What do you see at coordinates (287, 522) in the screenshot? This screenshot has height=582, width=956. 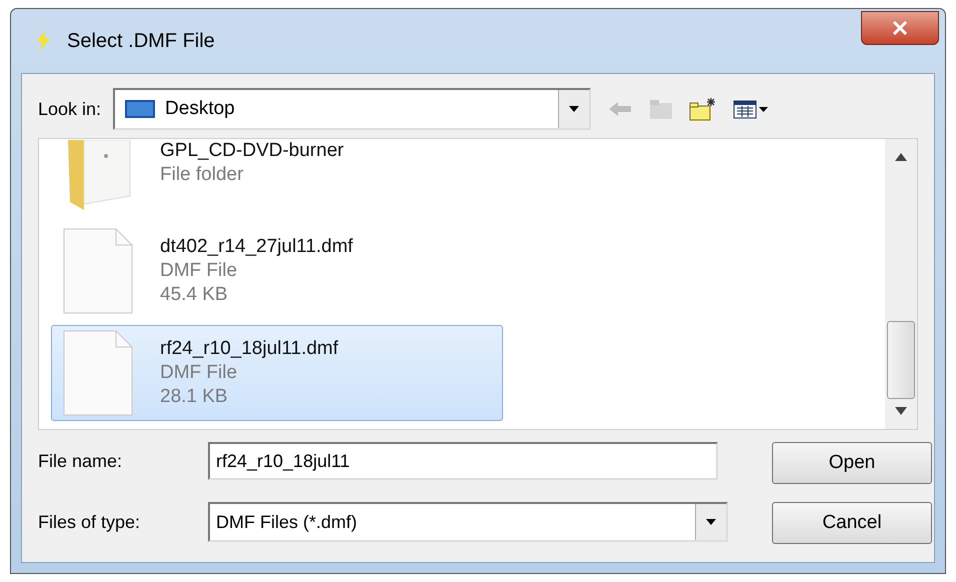 I see `file-type-value: DMF Files (*.dmf)` at bounding box center [287, 522].